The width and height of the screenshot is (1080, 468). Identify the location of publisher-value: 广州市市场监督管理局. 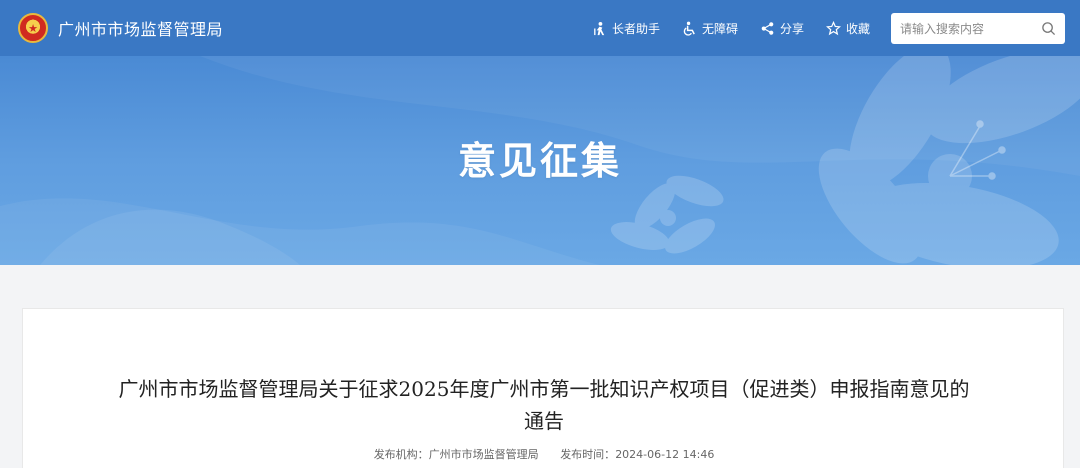
(483, 454).